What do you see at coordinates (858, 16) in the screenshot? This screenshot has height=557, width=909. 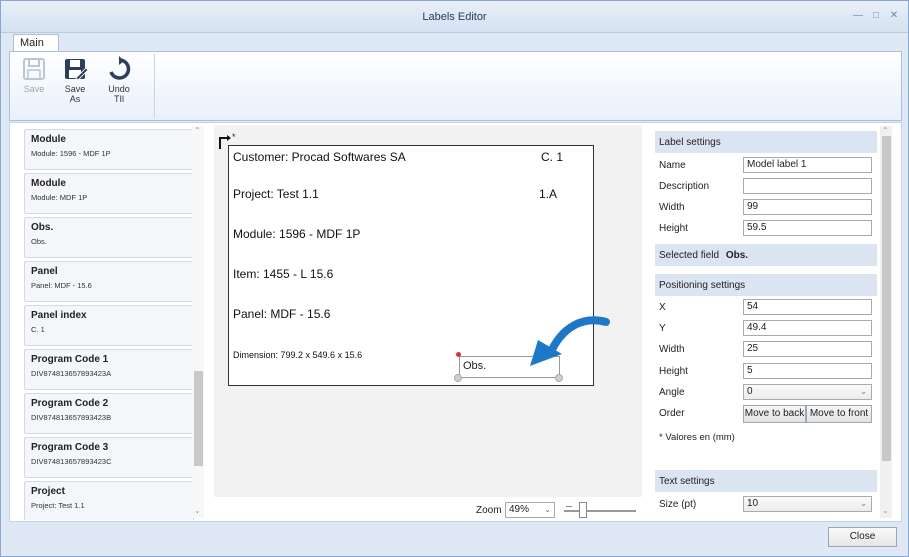 I see `minimize-button: —` at bounding box center [858, 16].